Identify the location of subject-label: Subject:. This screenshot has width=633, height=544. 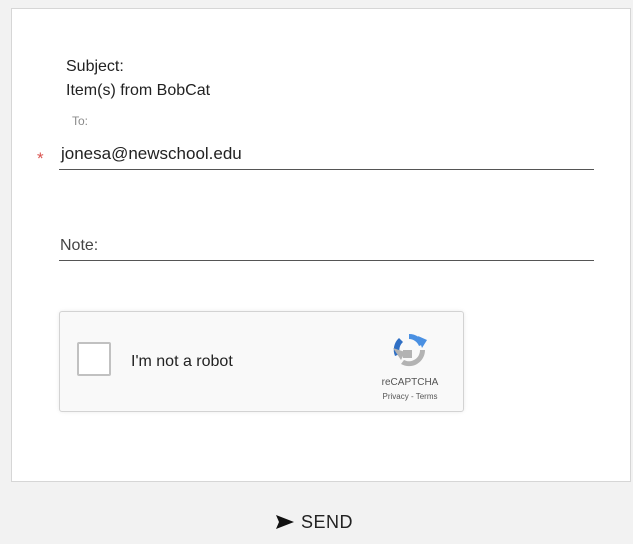
(95, 66).